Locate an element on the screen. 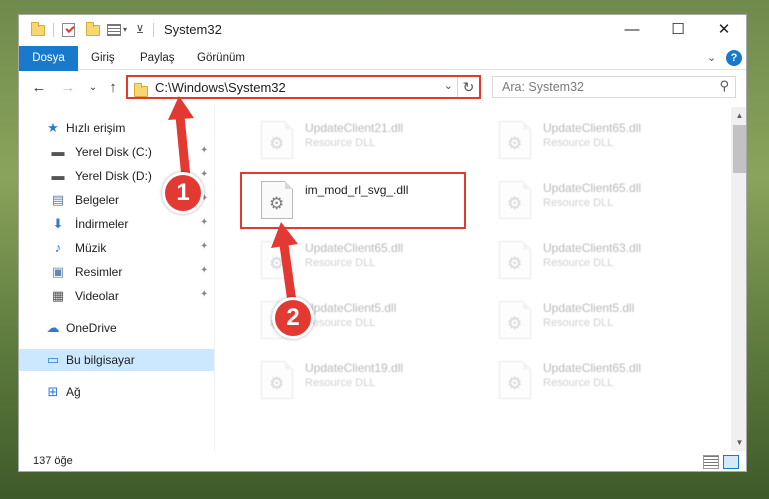 This screenshot has height=499, width=769. search-box: ⚲ is located at coordinates (614, 87).